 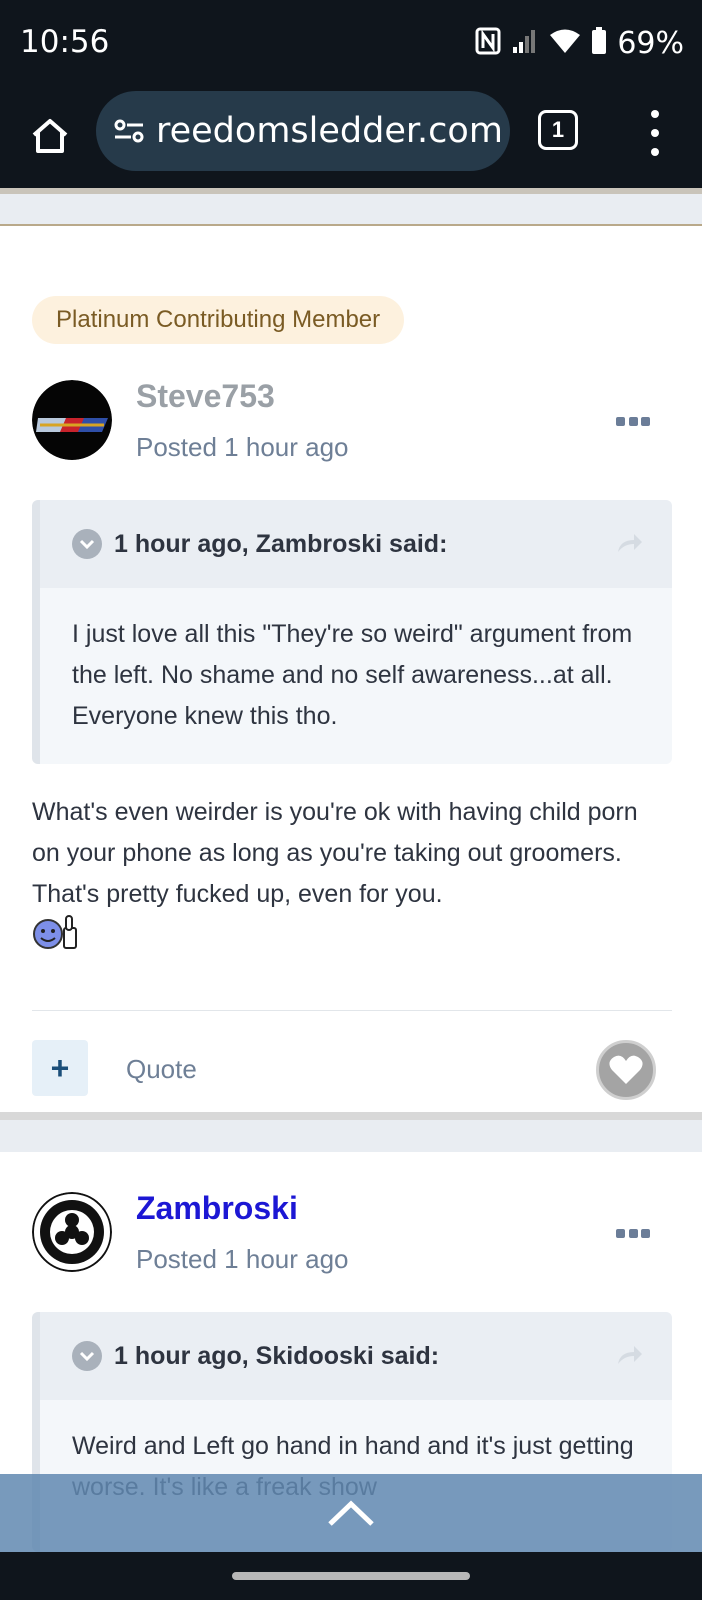 What do you see at coordinates (161, 1069) in the screenshot?
I see `quote-button: Quote` at bounding box center [161, 1069].